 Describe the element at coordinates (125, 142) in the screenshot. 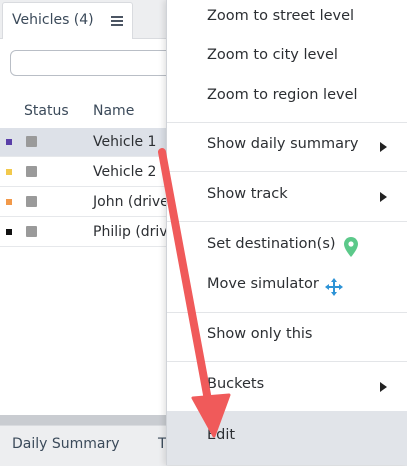

I see `vehicle-name: Vehicle 1` at that location.